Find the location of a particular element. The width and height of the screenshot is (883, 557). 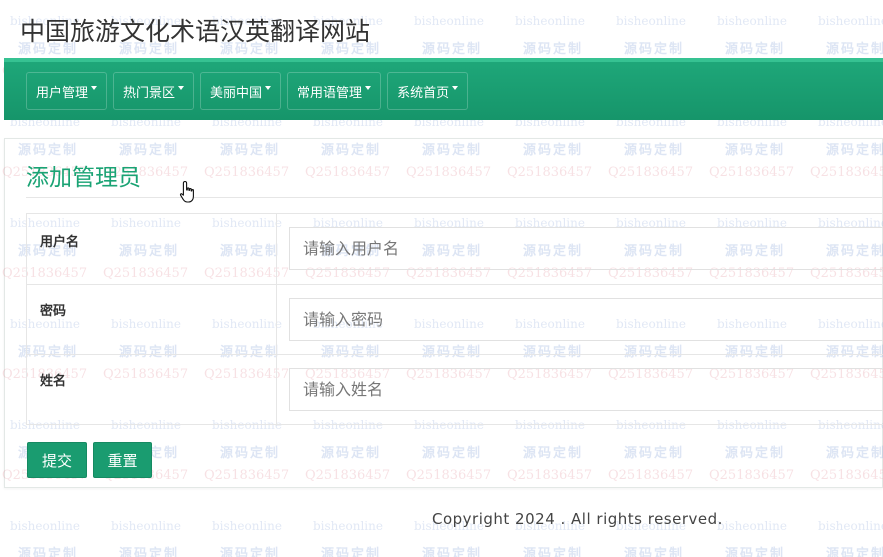

form-row-username: 用户名 is located at coordinates (455, 249).